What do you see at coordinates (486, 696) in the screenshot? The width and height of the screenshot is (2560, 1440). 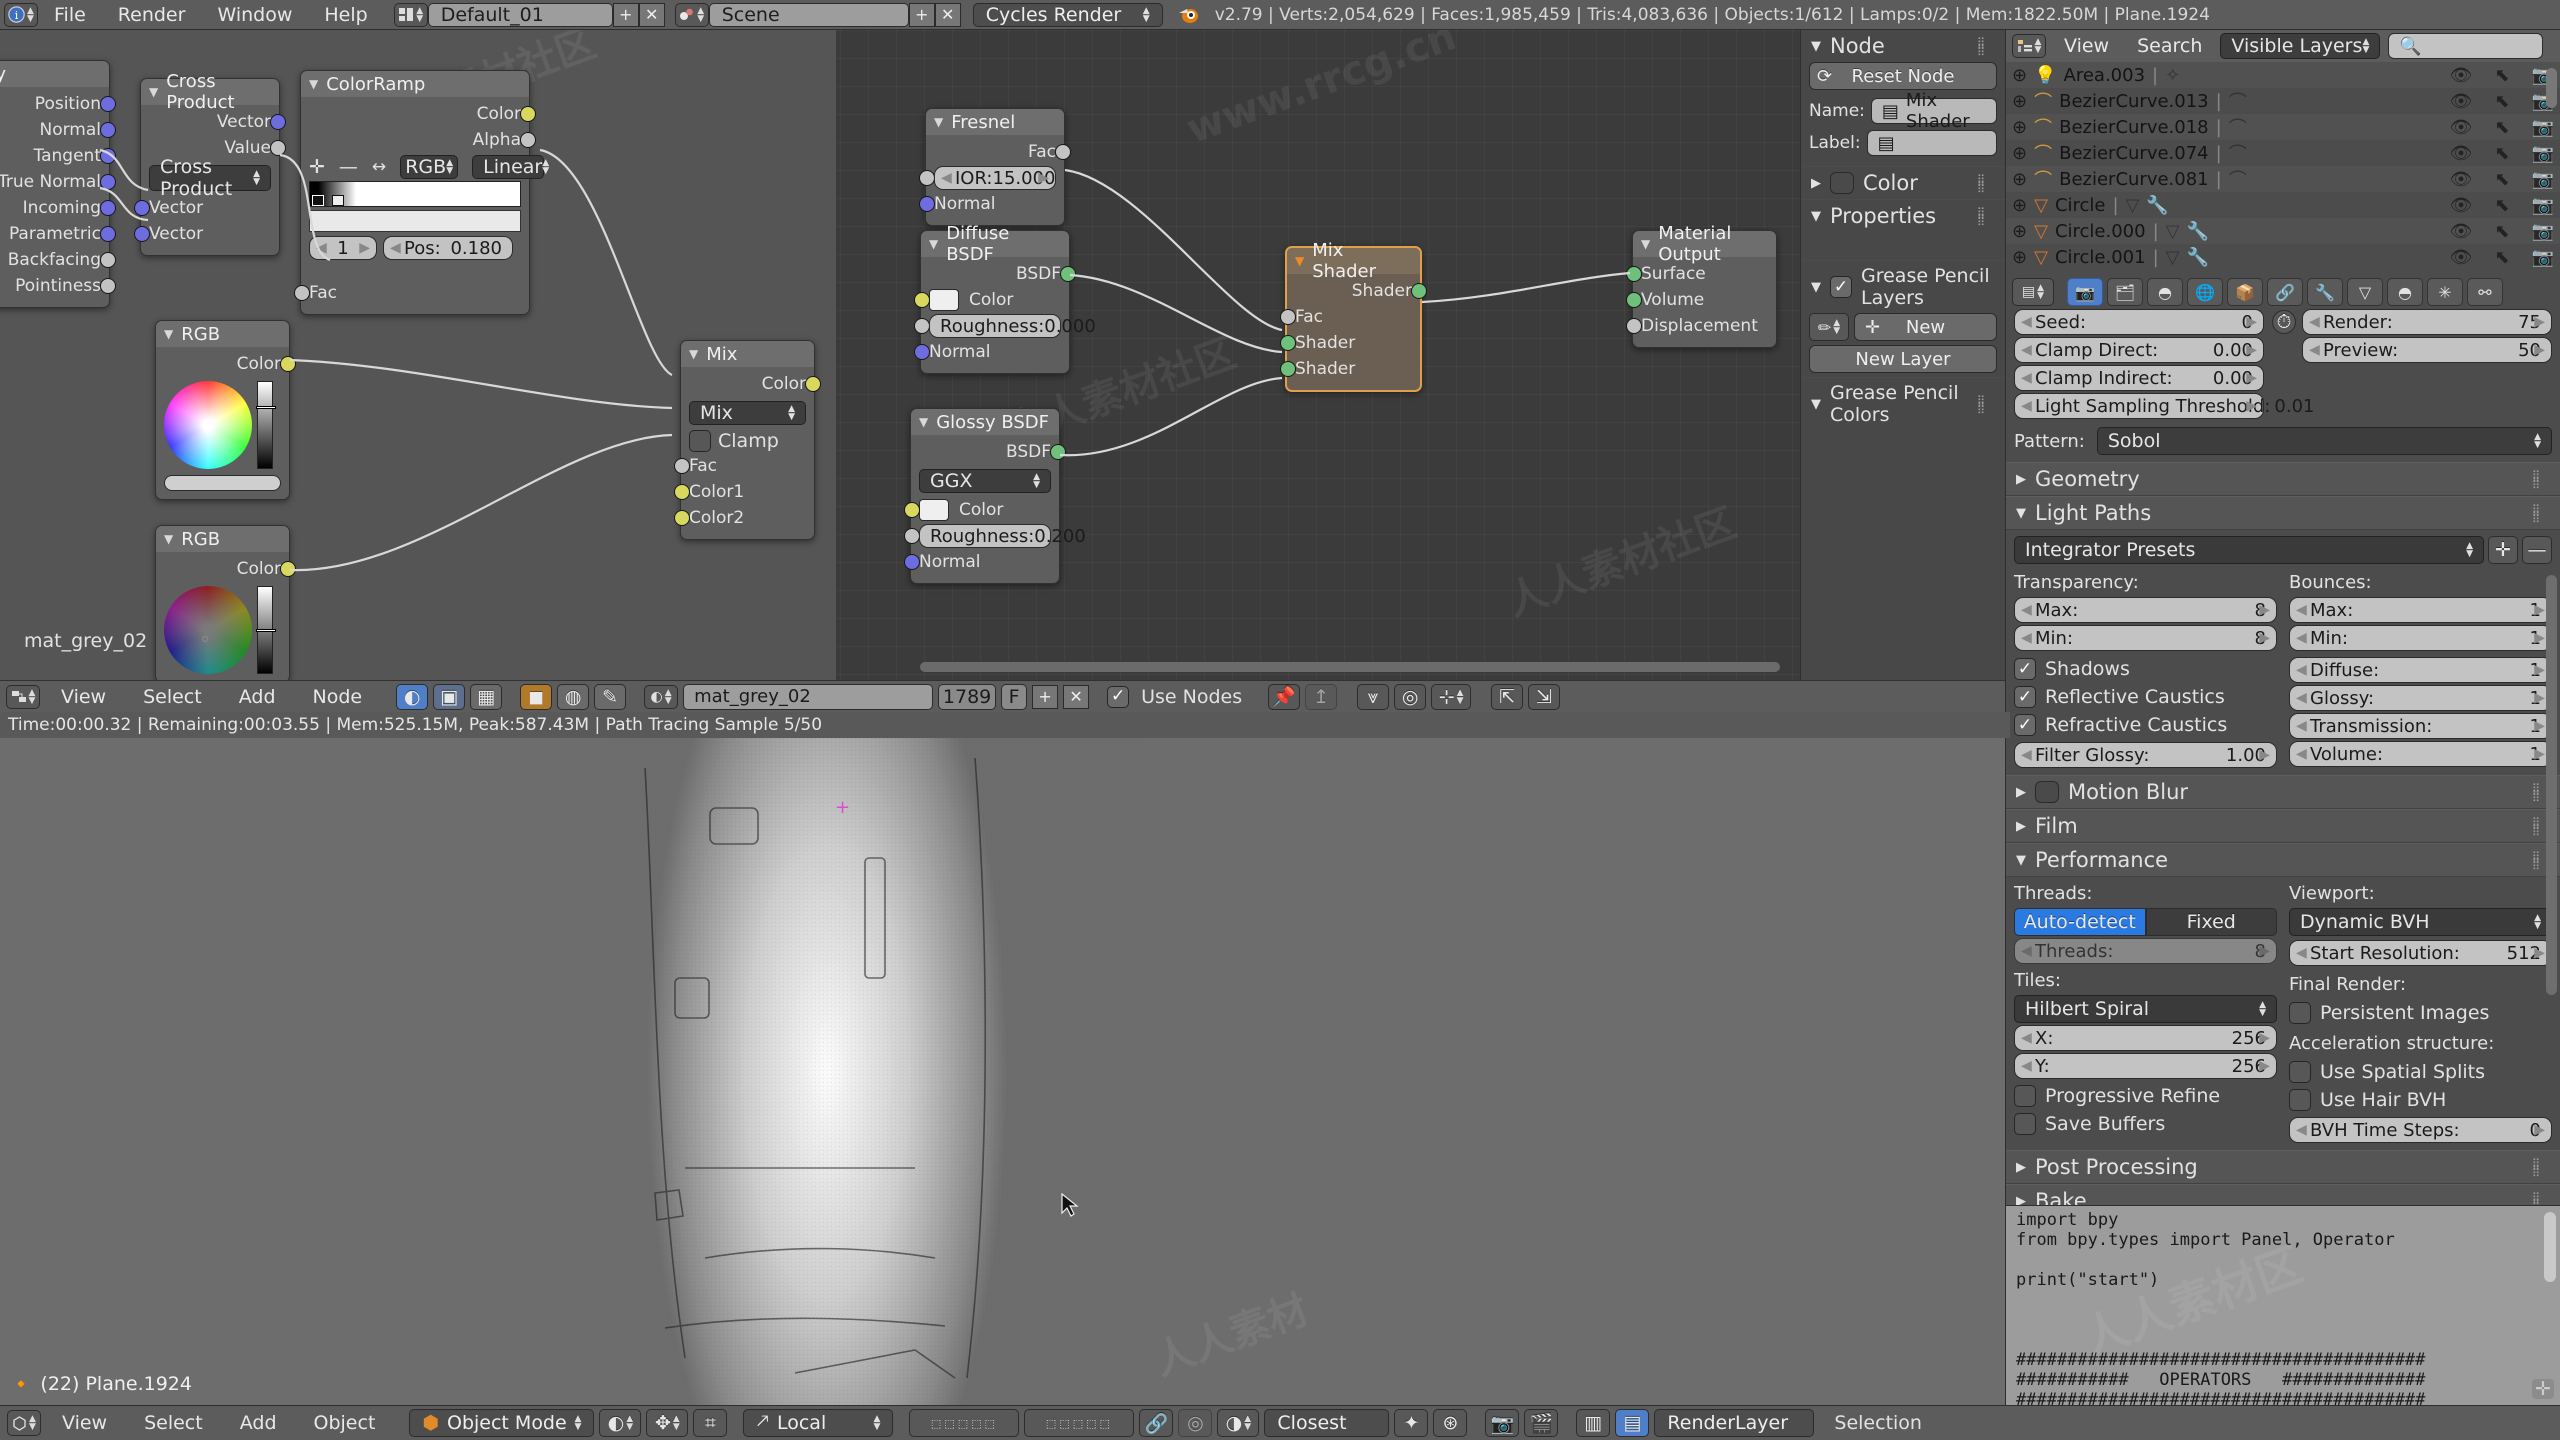 I see `shader-type-linestyle-icon: ▦` at bounding box center [486, 696].